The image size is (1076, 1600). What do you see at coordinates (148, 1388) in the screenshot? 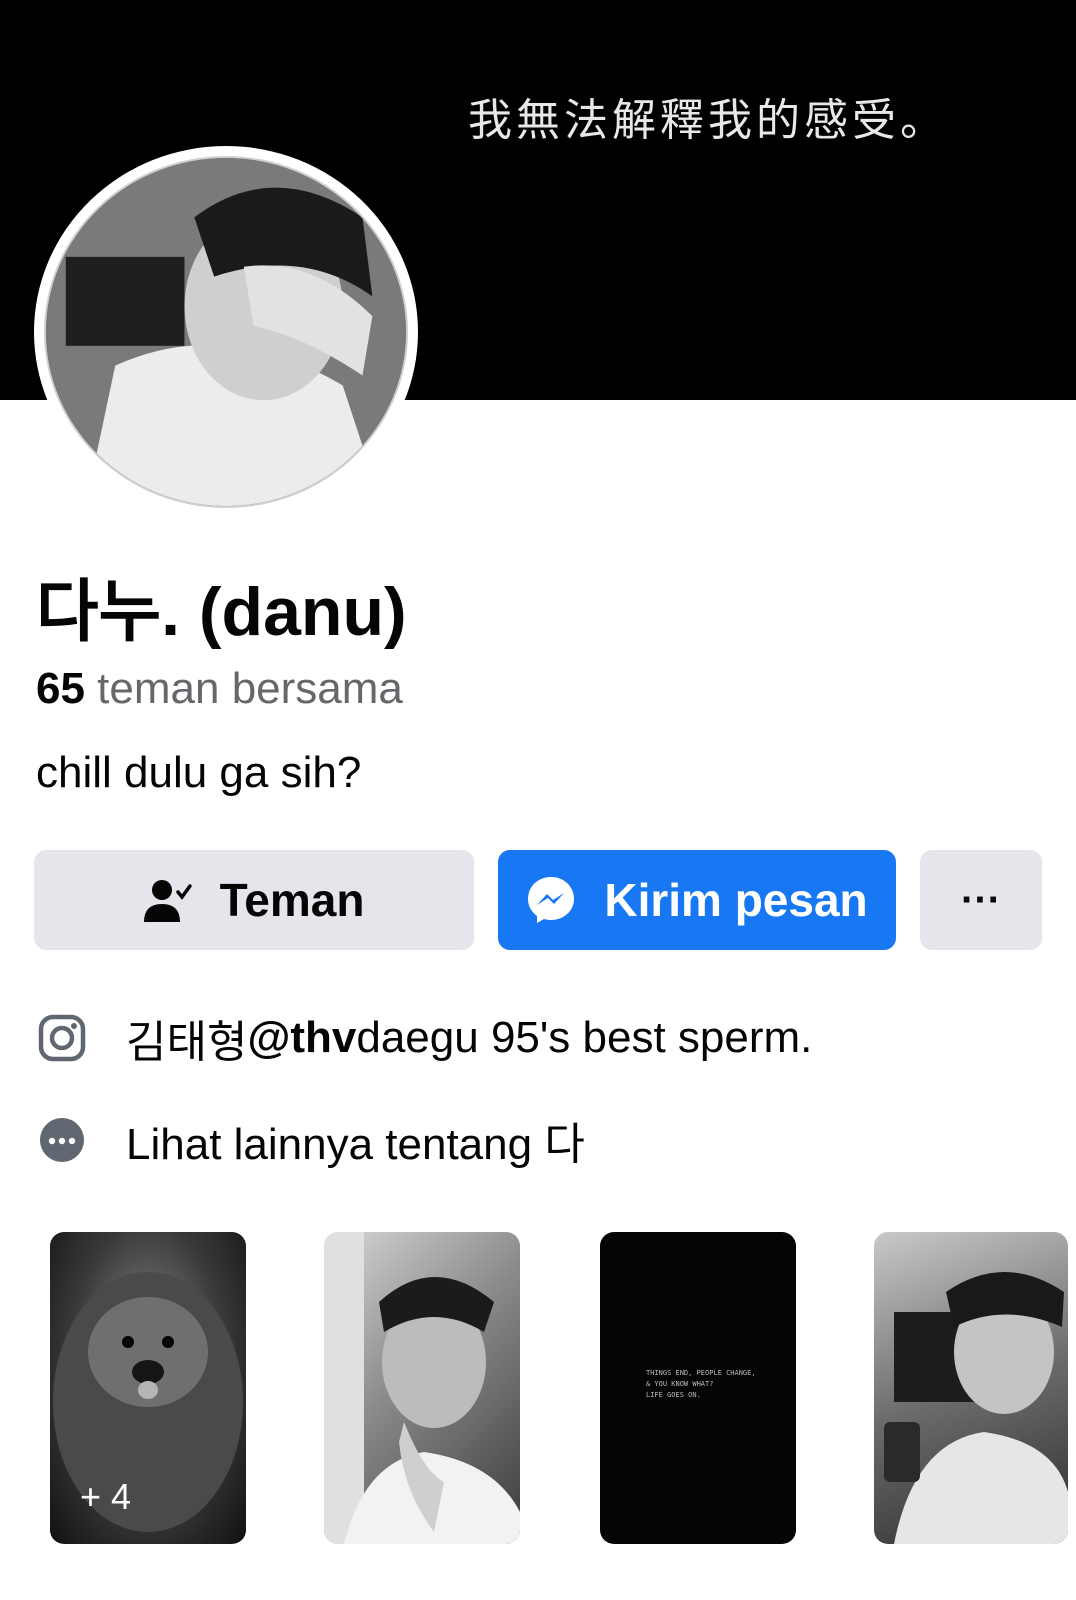
I see `featured-photo-dog: + 4` at bounding box center [148, 1388].